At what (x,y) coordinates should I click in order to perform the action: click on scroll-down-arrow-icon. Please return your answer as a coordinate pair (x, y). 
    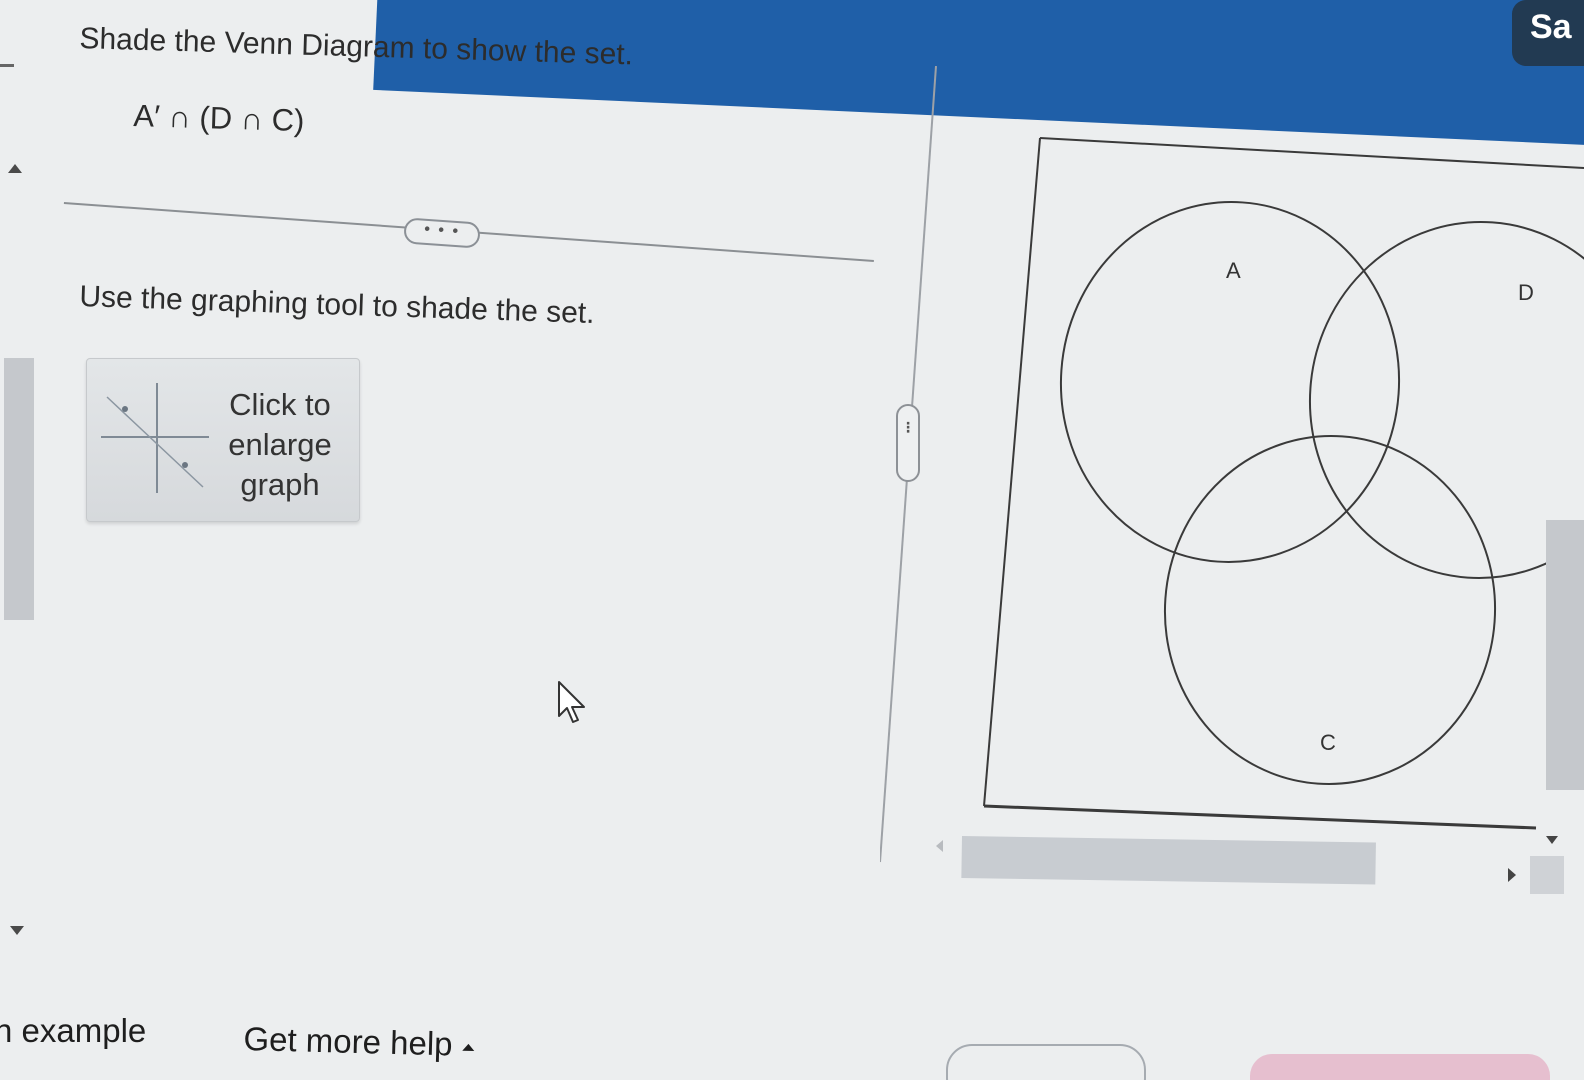
    Looking at the image, I should click on (17, 930).